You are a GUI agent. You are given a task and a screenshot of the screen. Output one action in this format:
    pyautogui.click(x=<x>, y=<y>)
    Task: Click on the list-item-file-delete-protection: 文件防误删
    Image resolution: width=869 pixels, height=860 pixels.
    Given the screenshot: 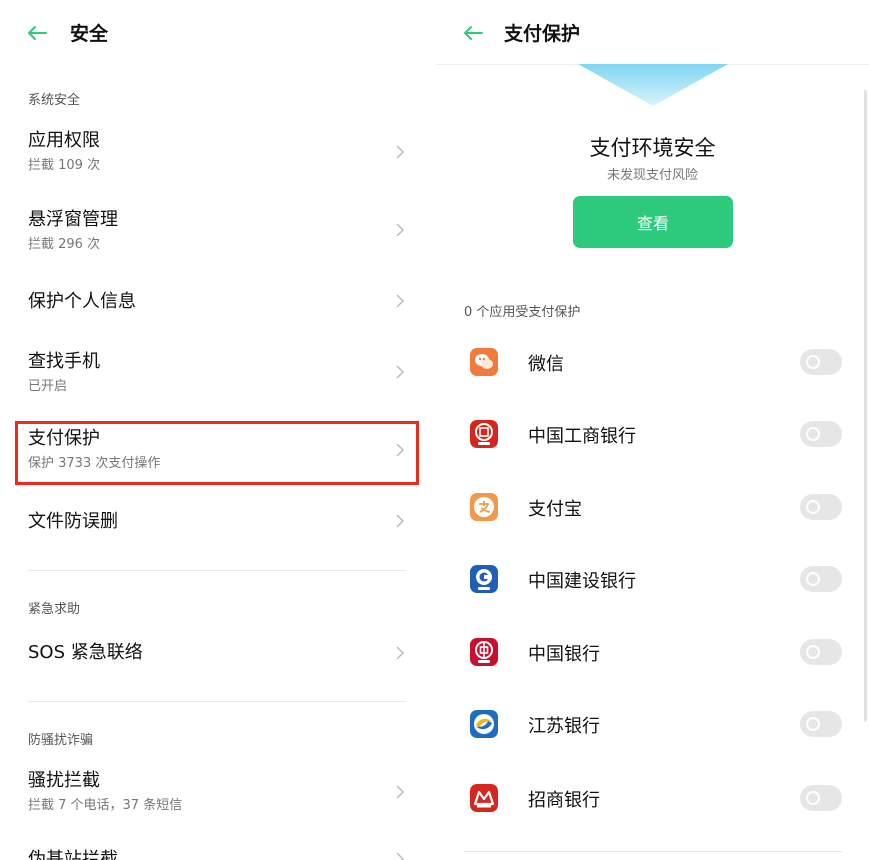 What is the action you would take?
    pyautogui.click(x=218, y=522)
    